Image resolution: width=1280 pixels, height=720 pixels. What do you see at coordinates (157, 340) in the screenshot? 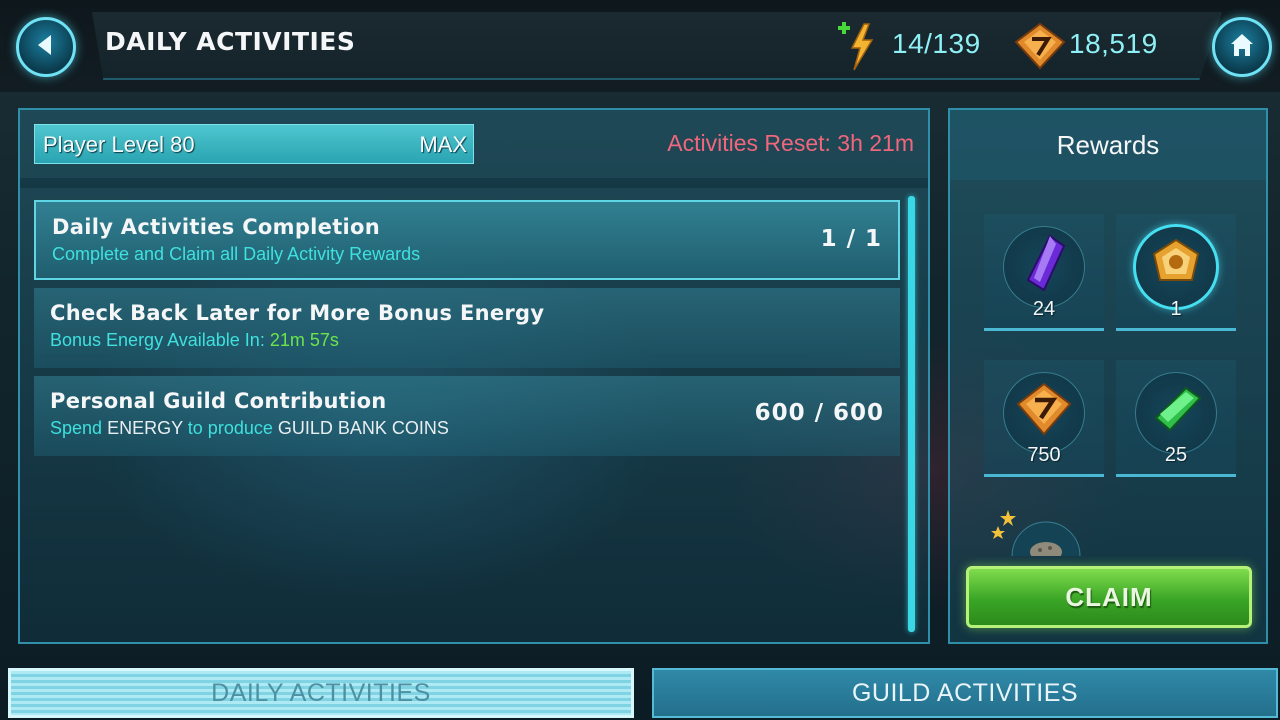
I see `bonus-energy-label: Bonus Energy Available In:` at bounding box center [157, 340].